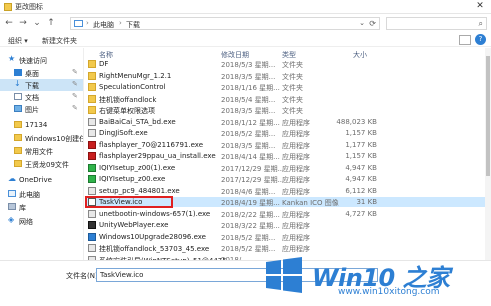  I want to click on search-input: ⌕, so click(436, 23).